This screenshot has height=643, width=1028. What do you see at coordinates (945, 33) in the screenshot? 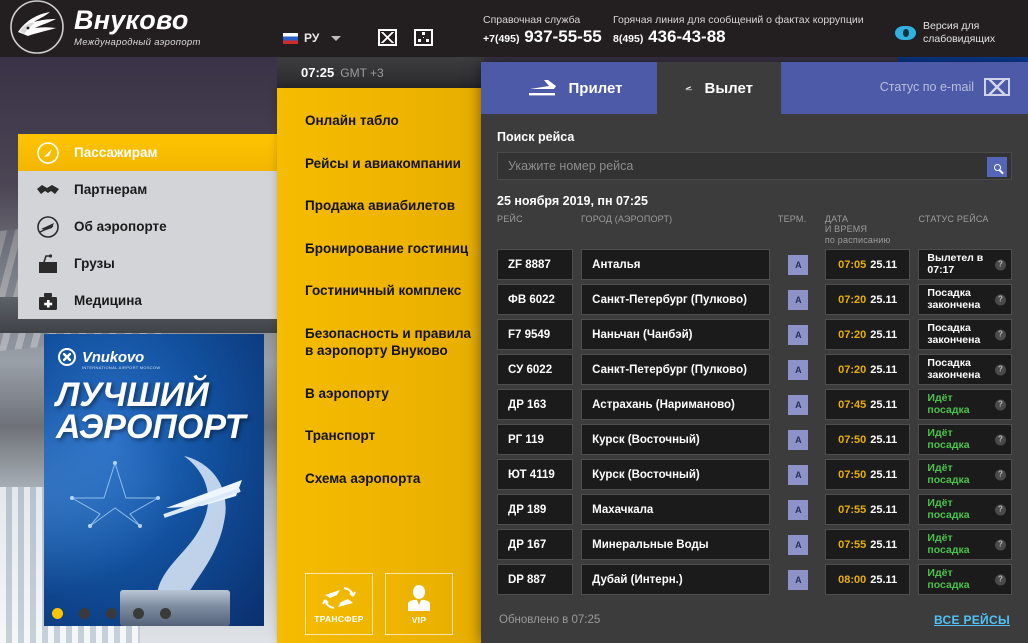
I see `low-vision-version-link: Версия для слабовидящих` at bounding box center [945, 33].